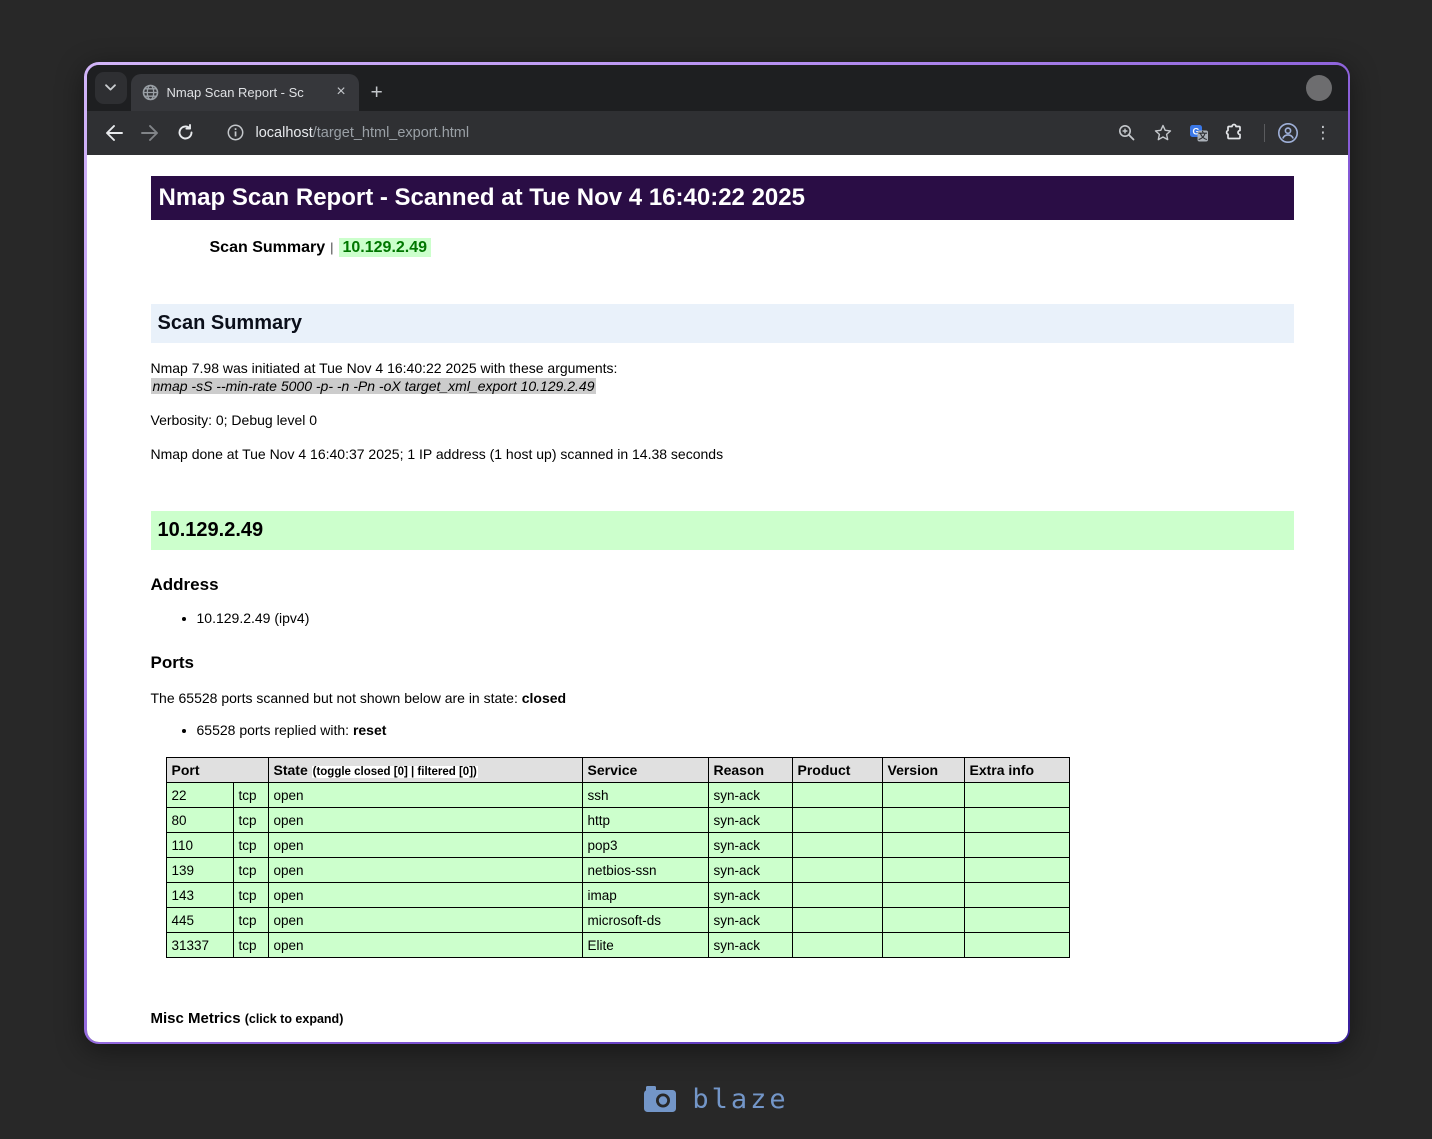 The width and height of the screenshot is (1432, 1139). I want to click on tab-strip: Nmap Scan Report - Sc × +, so click(717, 87).